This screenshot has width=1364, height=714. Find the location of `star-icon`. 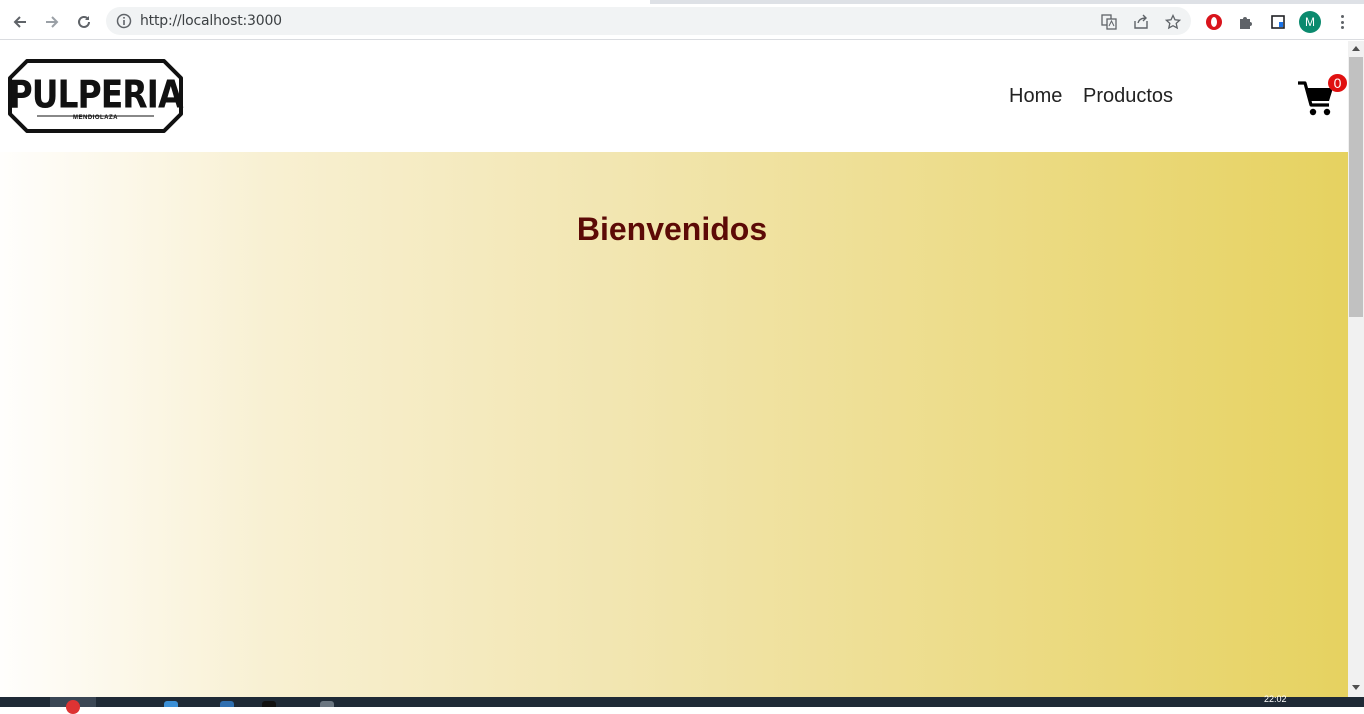

star-icon is located at coordinates (1173, 22).